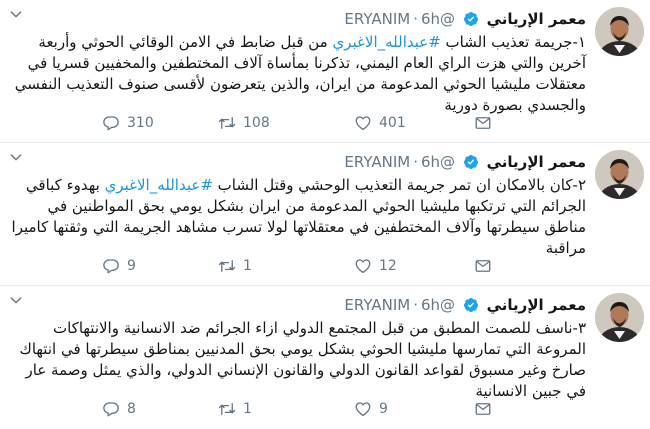 This screenshot has height=429, width=650. Describe the element at coordinates (388, 266) in the screenshot. I see `like-count: 12` at that location.